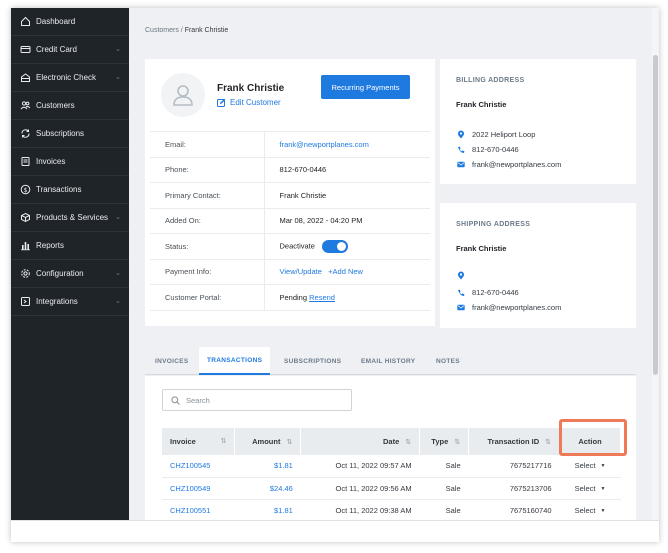 The width and height of the screenshot is (668, 553). I want to click on column-header-type: Type ⇅, so click(444, 441).